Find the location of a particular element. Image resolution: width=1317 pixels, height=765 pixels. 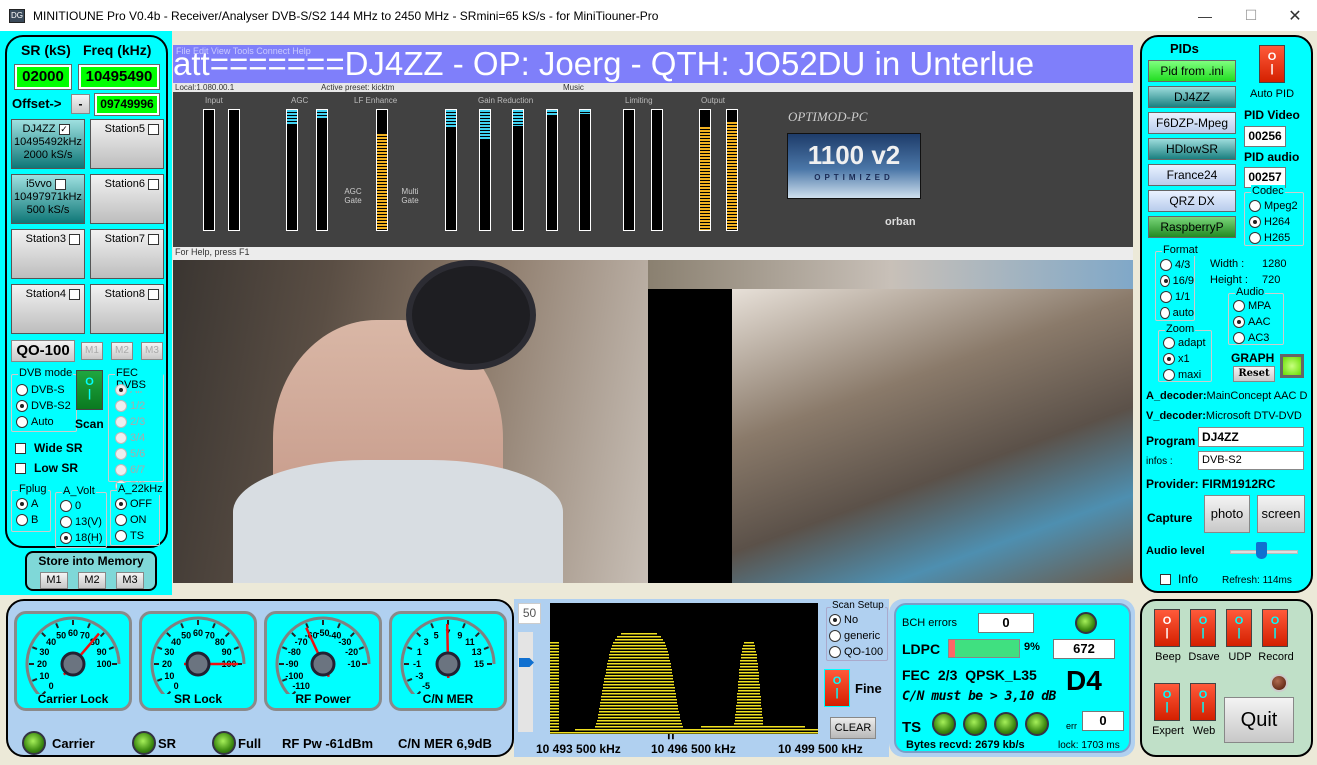

avolt-option-2: 18(H) is located at coordinates (83, 538).